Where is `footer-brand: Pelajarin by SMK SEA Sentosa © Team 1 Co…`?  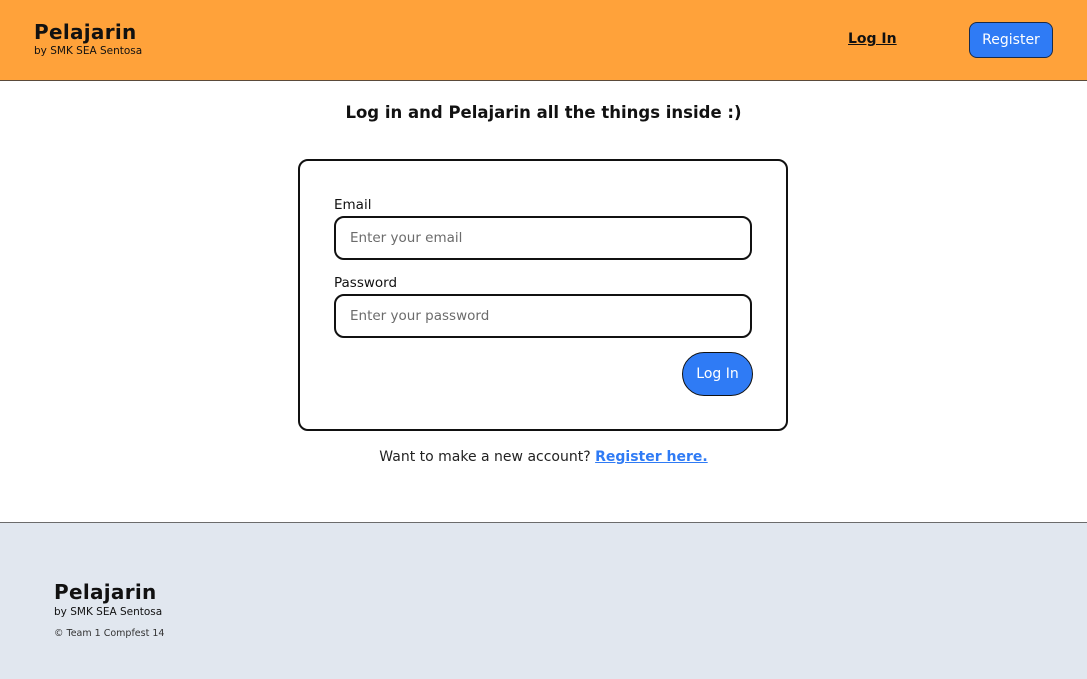 footer-brand: Pelajarin by SMK SEA Sentosa © Team 1 Co… is located at coordinates (109, 610).